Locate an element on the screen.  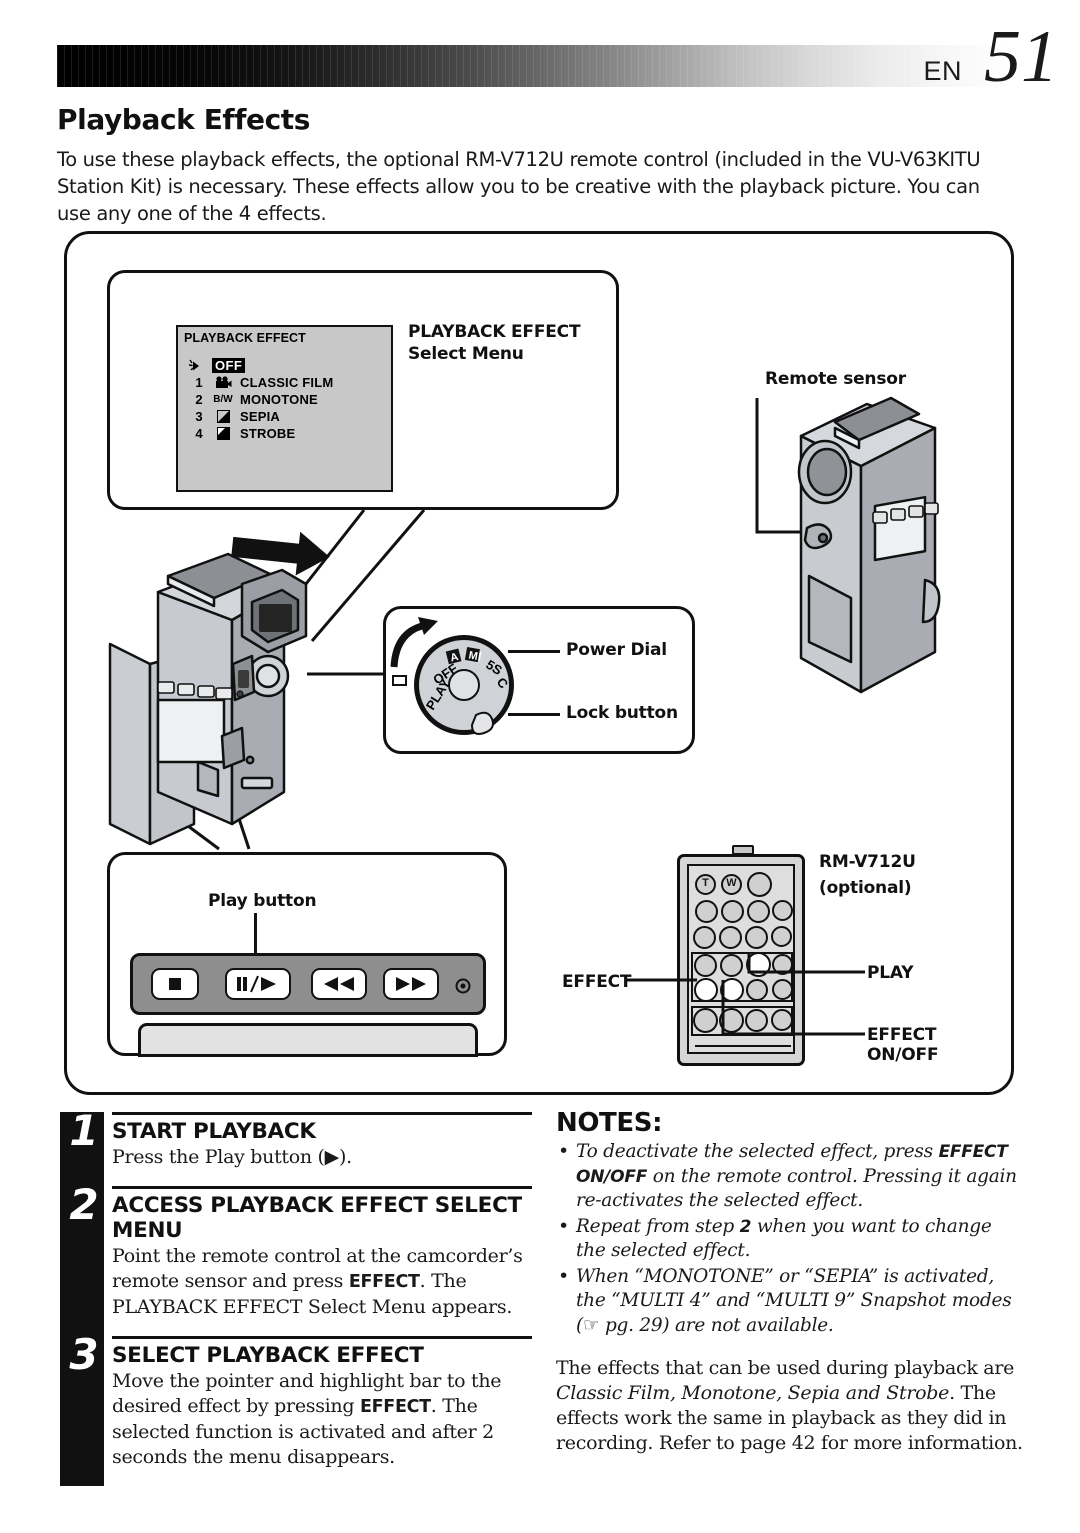
zoom-wide-label: W is located at coordinates (731, 883).